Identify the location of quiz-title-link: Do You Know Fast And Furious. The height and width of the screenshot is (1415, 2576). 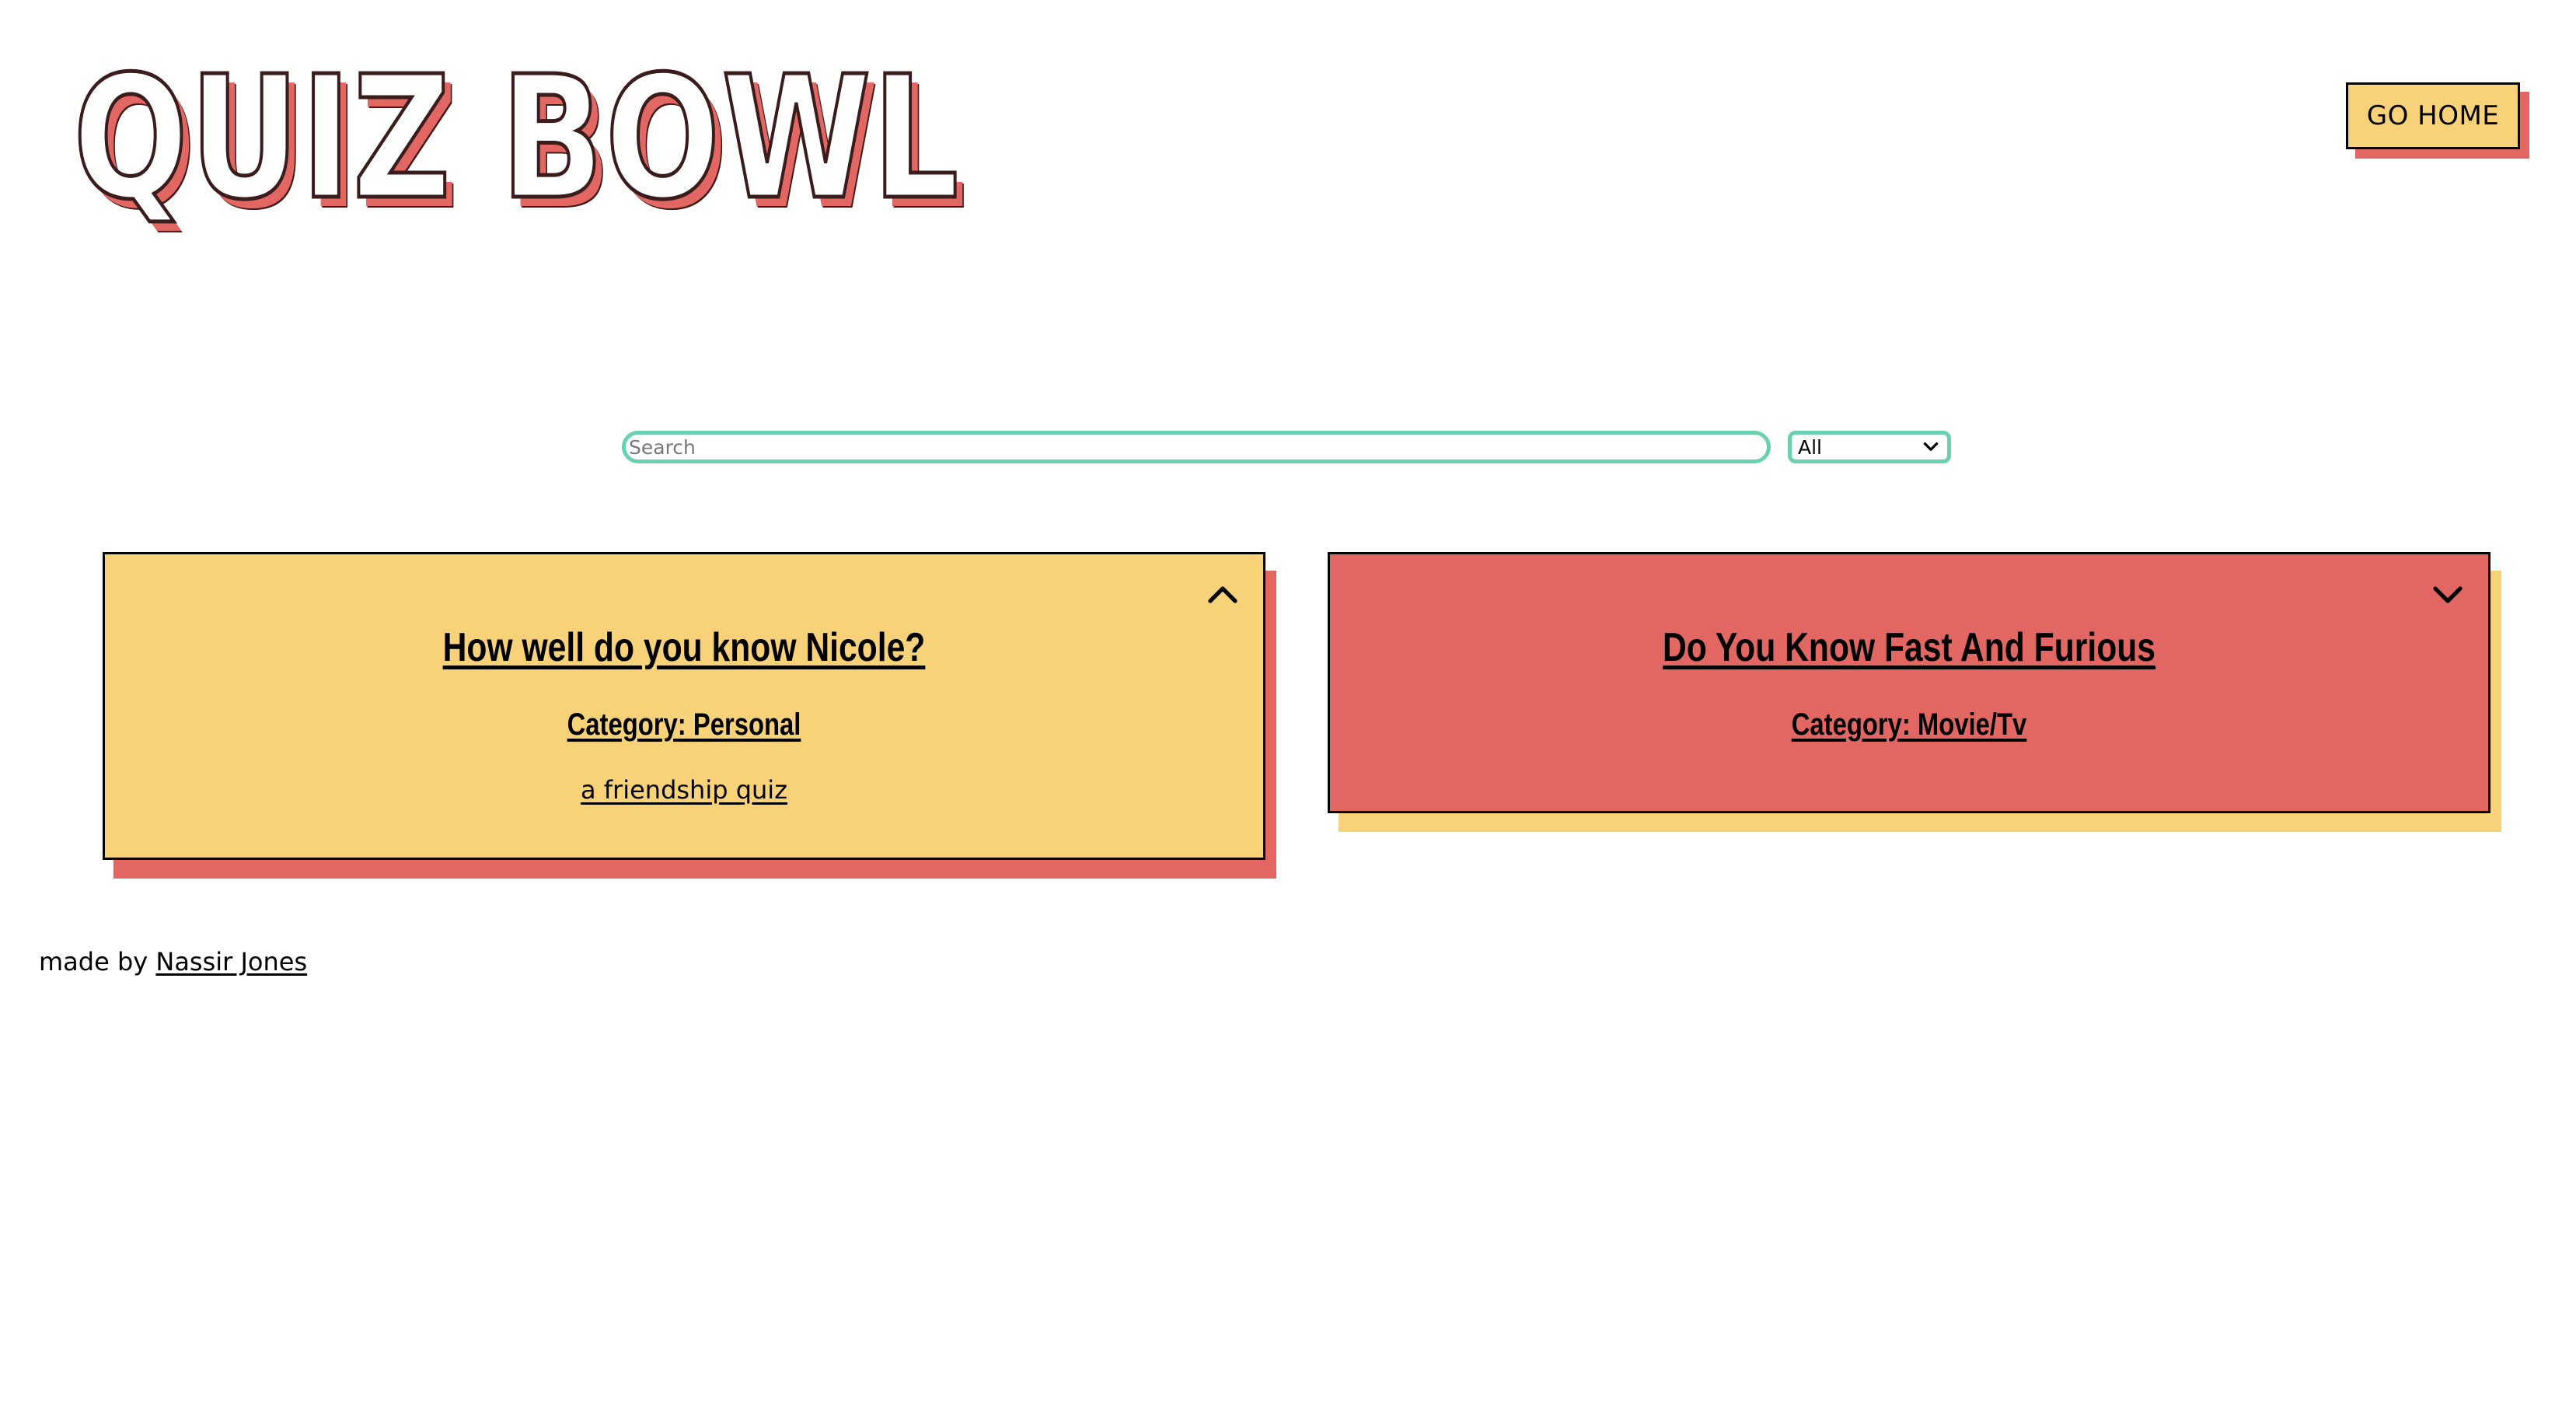
(1909, 647).